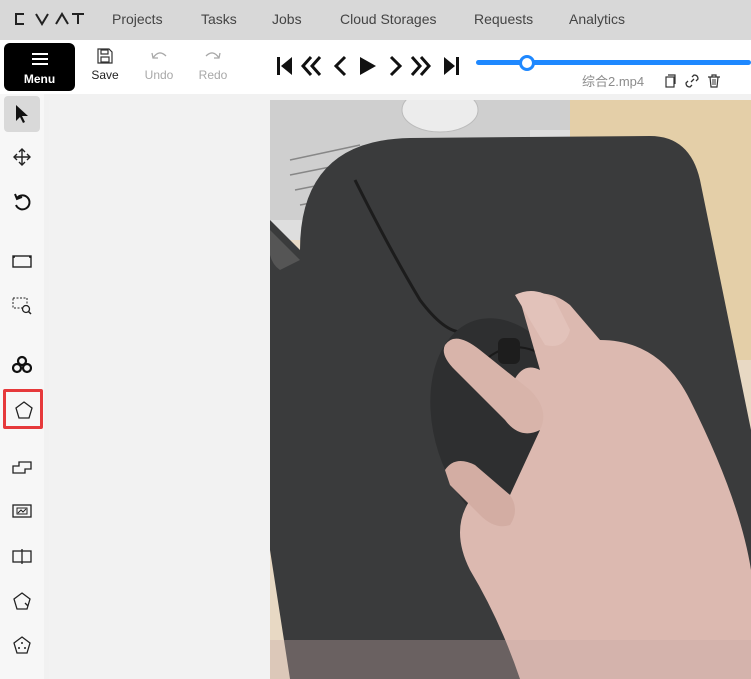 The image size is (751, 679). Describe the element at coordinates (287, 19) in the screenshot. I see `nav-jobs: Jobs` at that location.